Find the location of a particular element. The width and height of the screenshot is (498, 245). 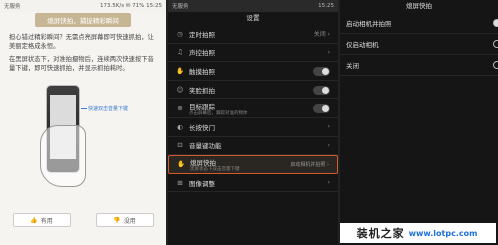

useful-label: 有用 is located at coordinates (46, 221).